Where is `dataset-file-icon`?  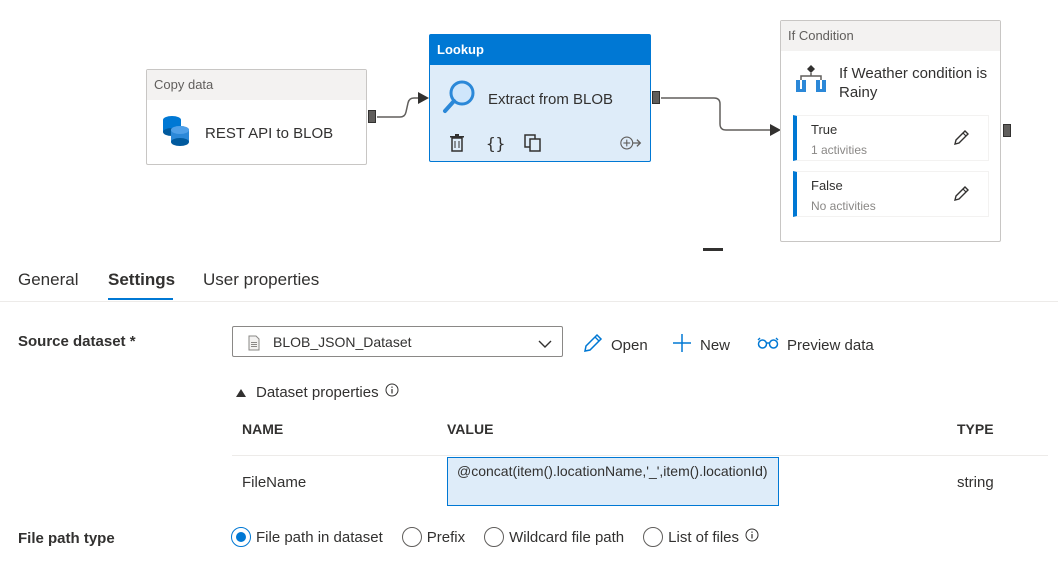 dataset-file-icon is located at coordinates (254, 345).